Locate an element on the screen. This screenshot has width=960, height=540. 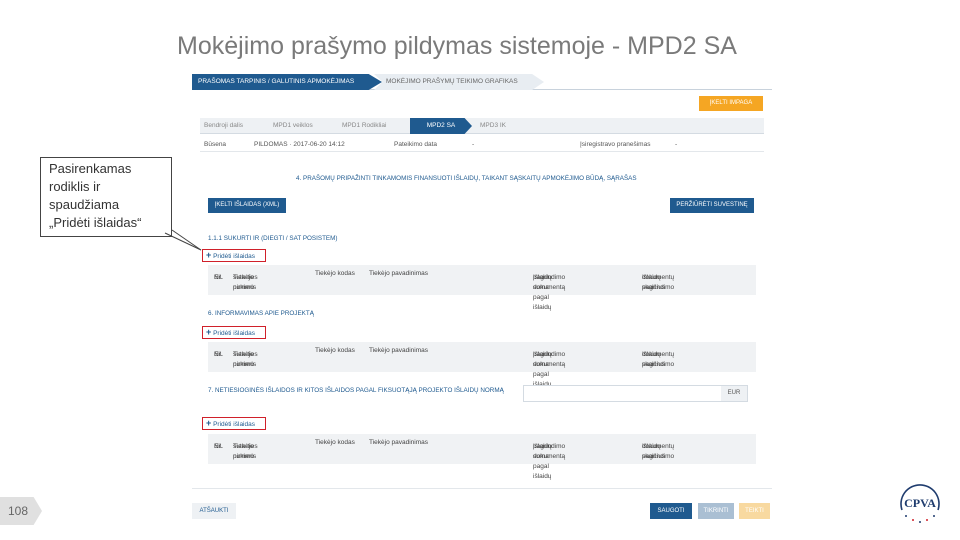
callout-line-3: spaudžiama is located at coordinates (84, 204).